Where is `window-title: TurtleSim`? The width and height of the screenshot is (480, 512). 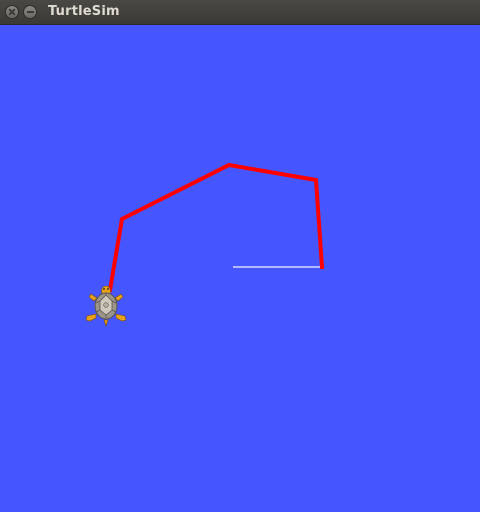
window-title: TurtleSim is located at coordinates (84, 11).